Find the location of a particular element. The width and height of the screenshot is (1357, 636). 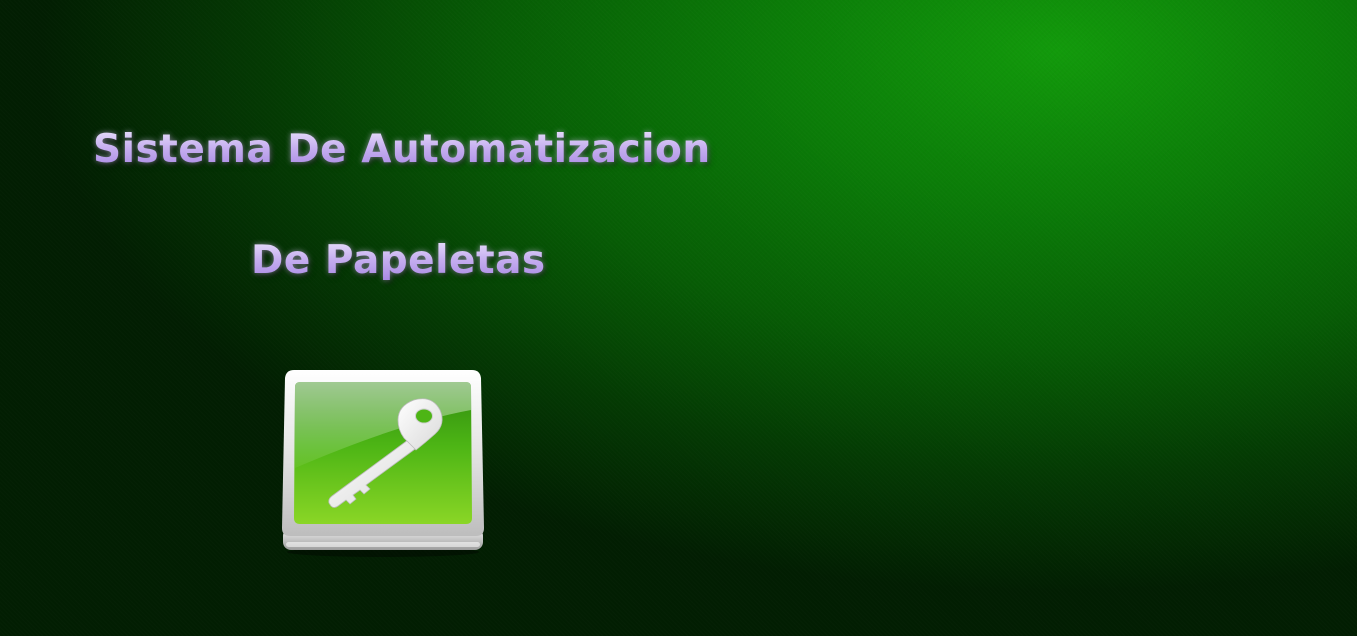

key-button is located at coordinates (383, 463).